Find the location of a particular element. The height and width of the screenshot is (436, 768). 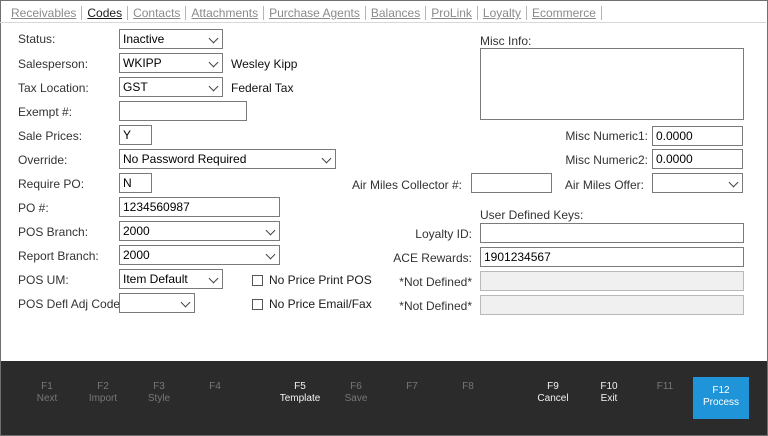

misc-numeric2-input: 0.0000 is located at coordinates (697, 159).